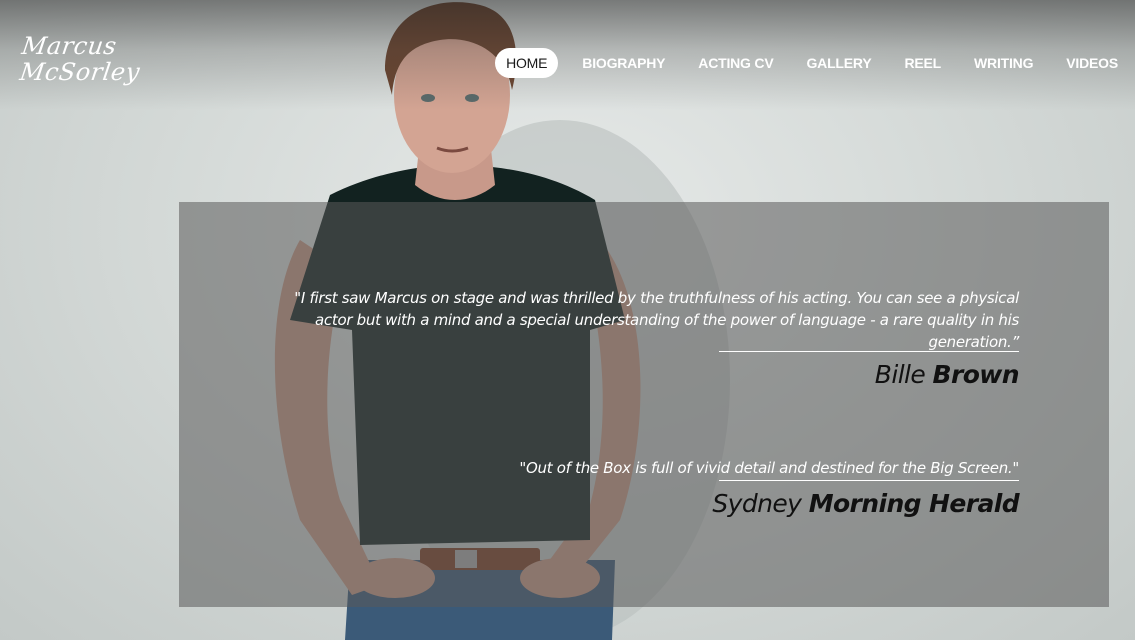 Image resolution: width=1135 pixels, height=640 pixels. Describe the element at coordinates (976, 374) in the screenshot. I see `author-last-name-1: Brown` at that location.